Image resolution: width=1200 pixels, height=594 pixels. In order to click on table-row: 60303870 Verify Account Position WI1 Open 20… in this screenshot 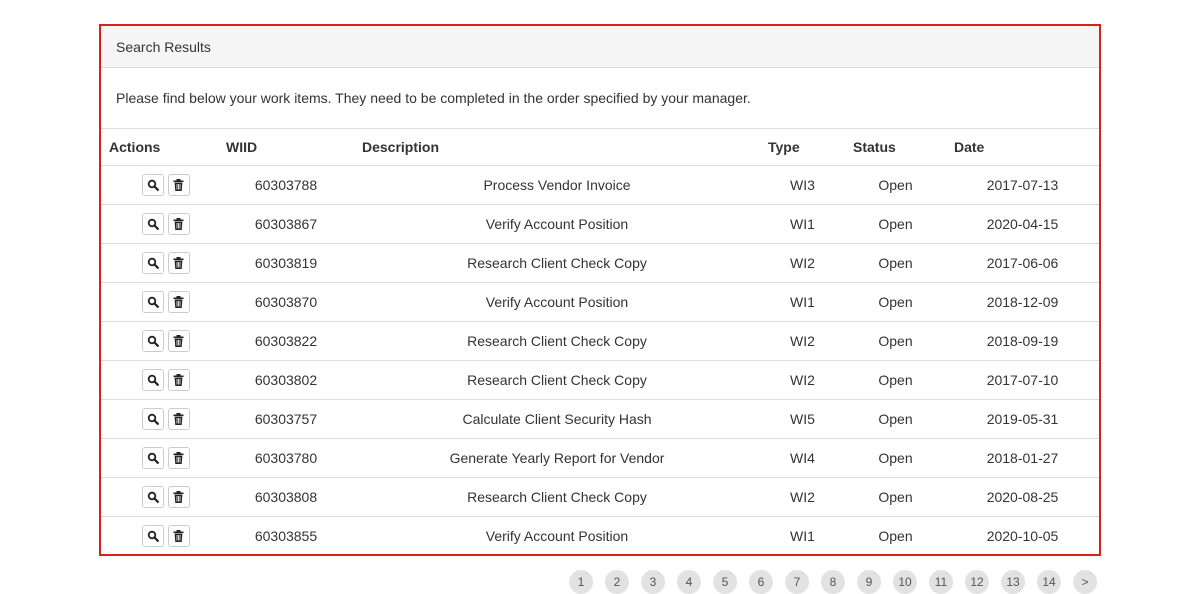, I will do `click(600, 302)`.